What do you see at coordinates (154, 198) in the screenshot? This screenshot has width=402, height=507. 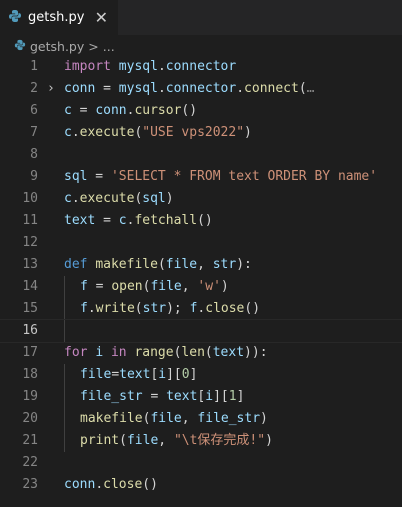 I see `code-token: sql` at bounding box center [154, 198].